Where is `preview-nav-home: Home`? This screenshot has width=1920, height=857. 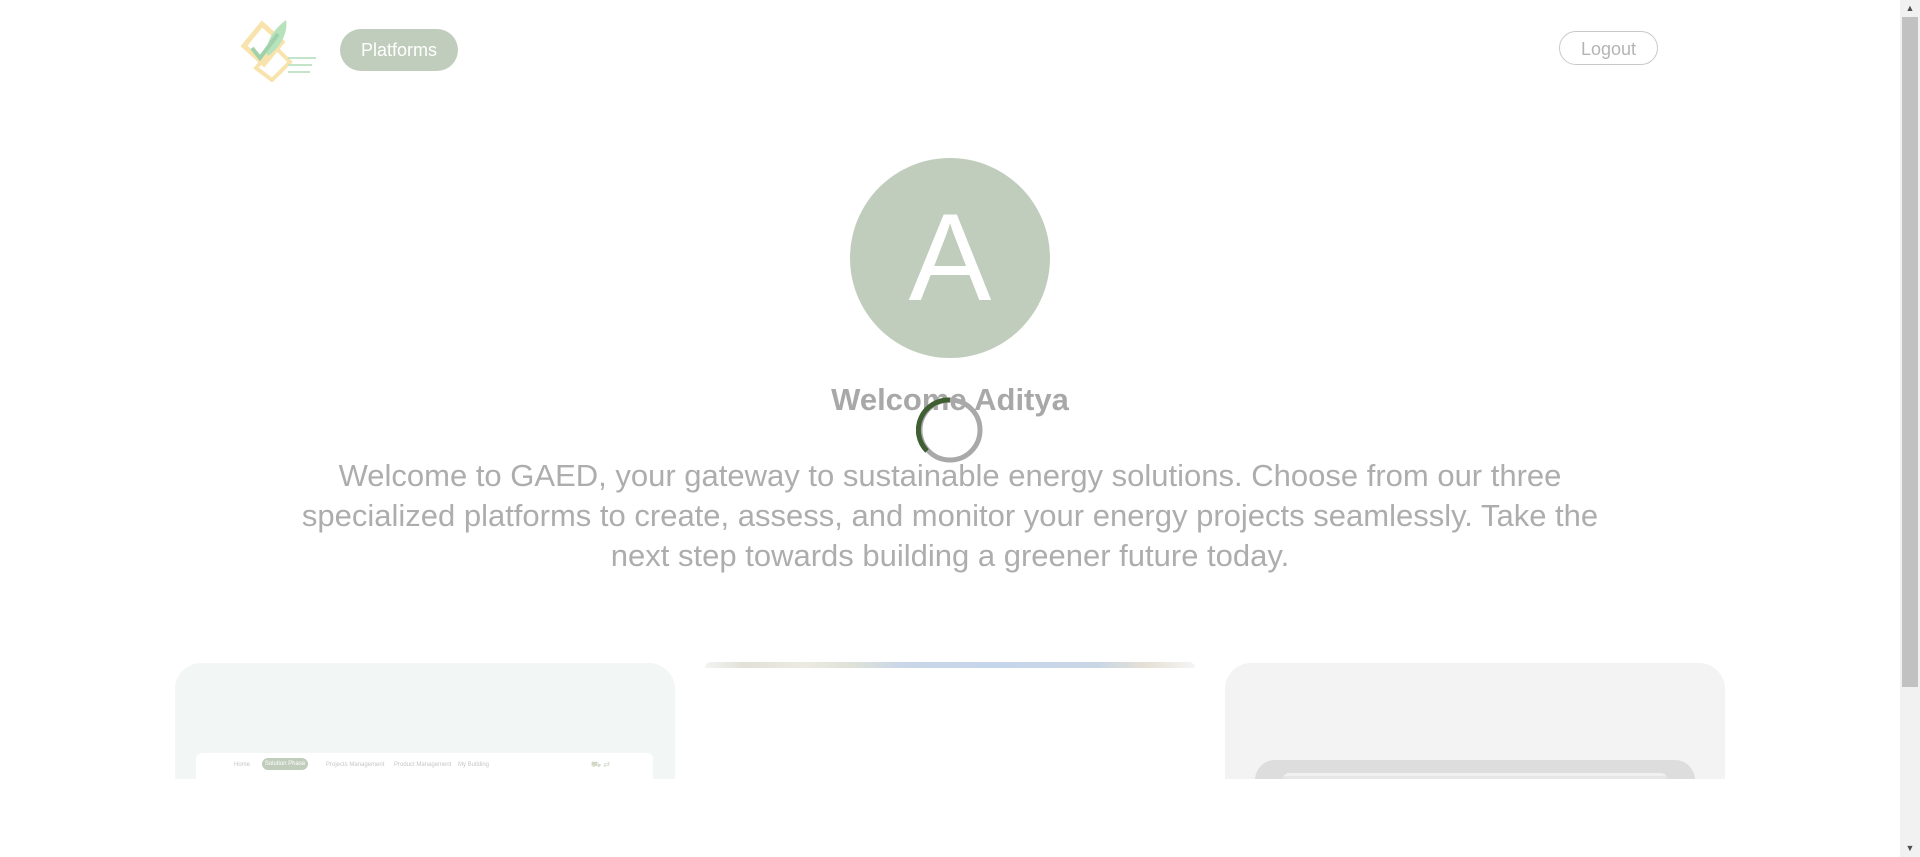
preview-nav-home: Home is located at coordinates (242, 765).